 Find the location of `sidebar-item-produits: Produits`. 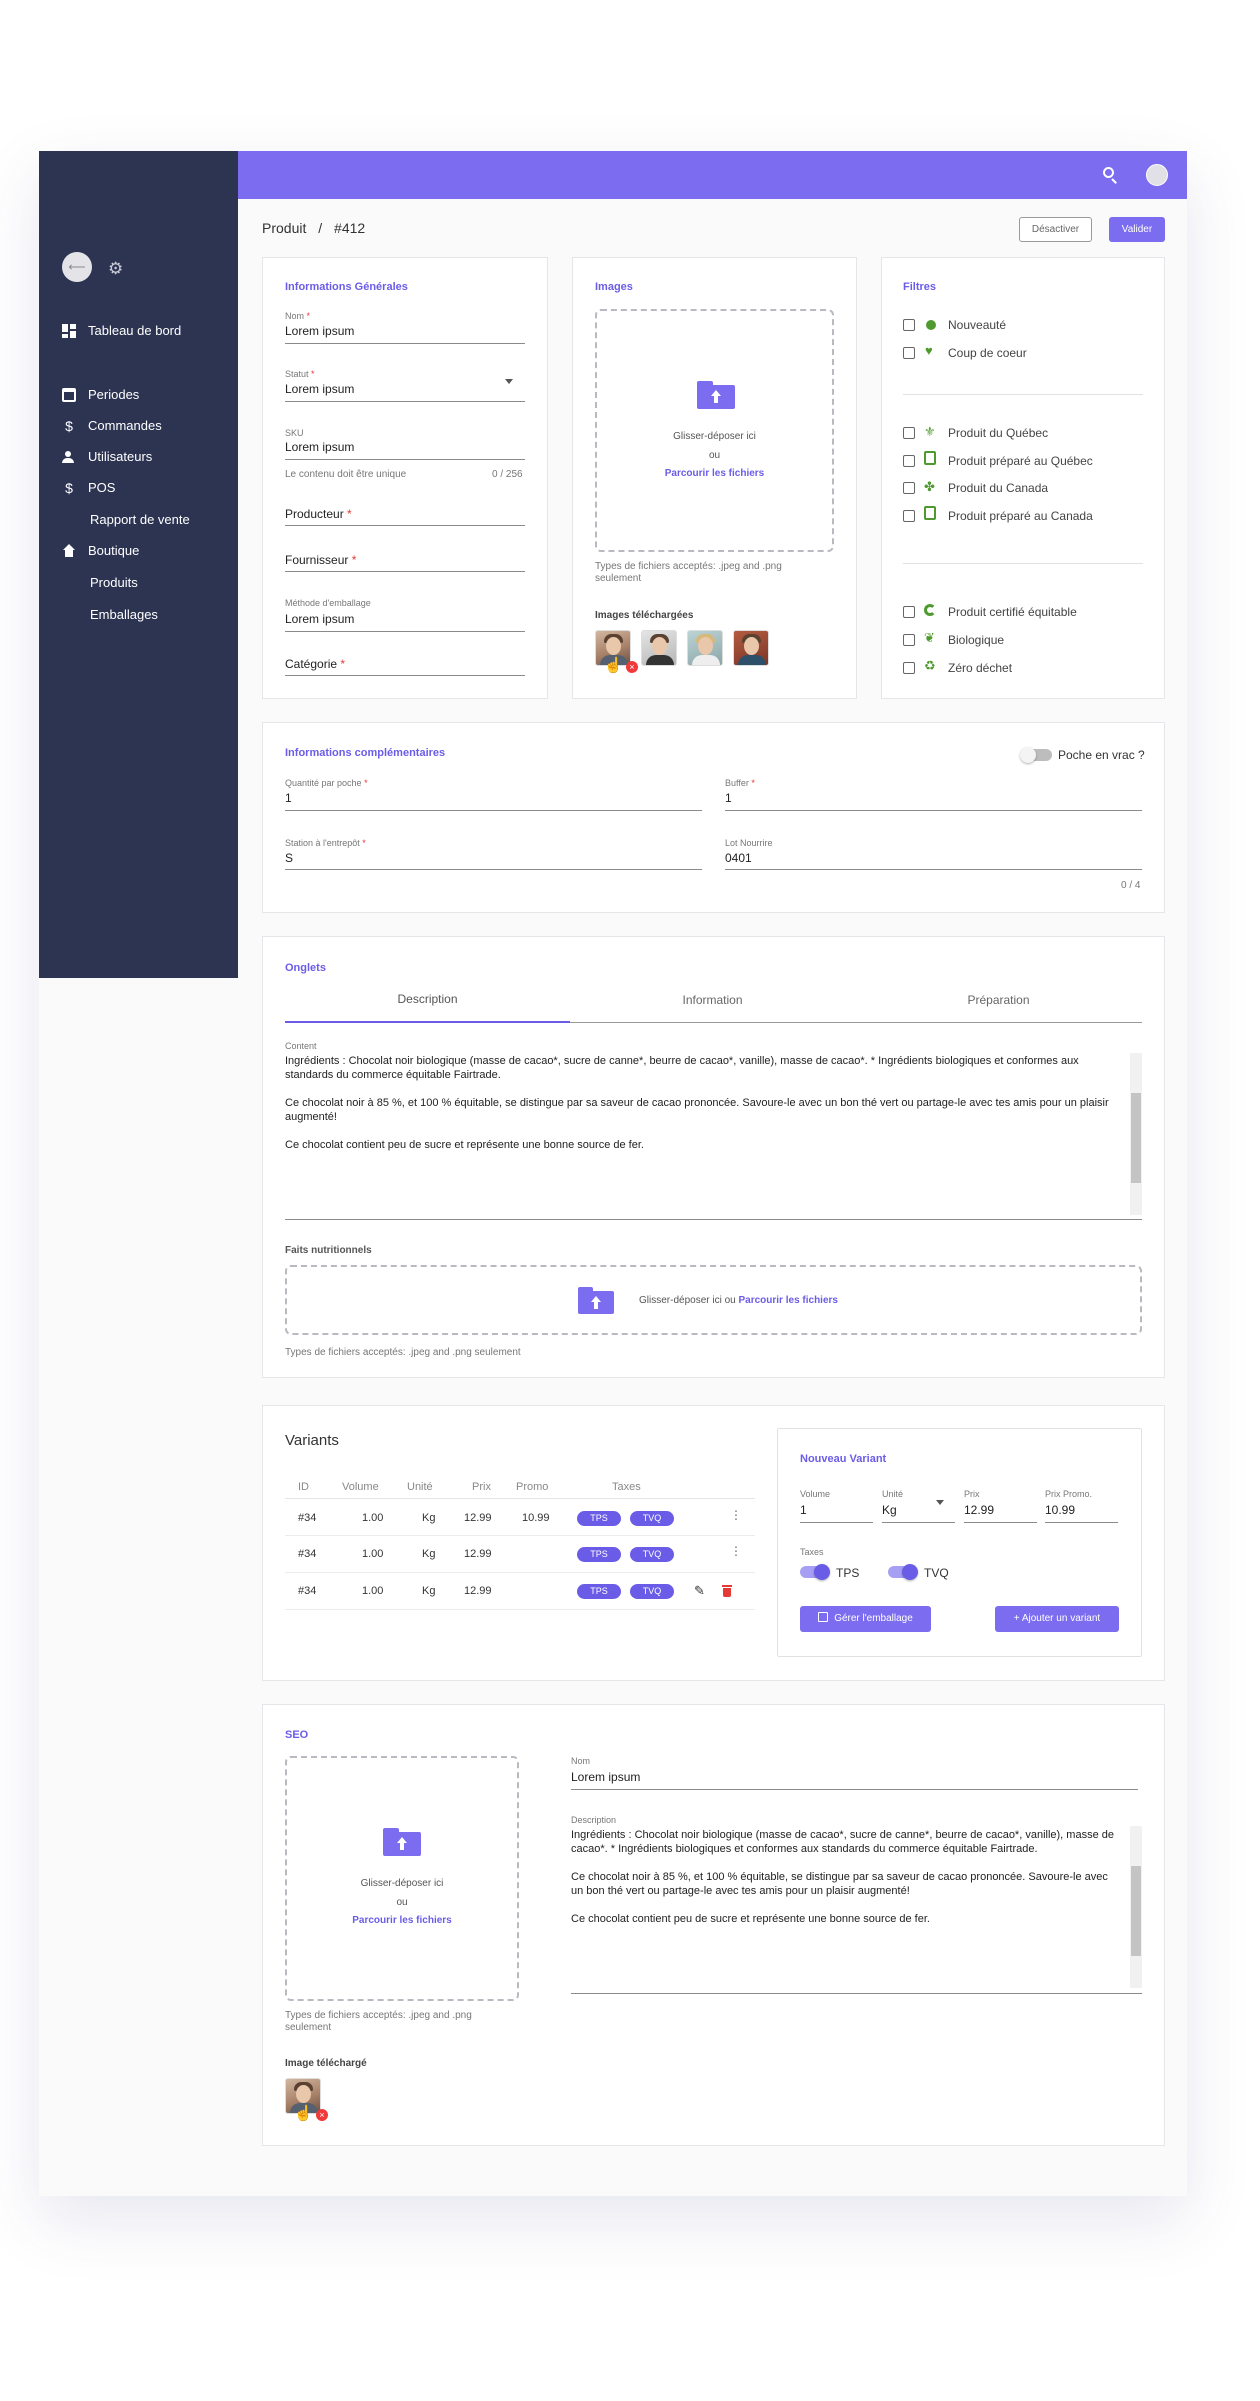

sidebar-item-produits: Produits is located at coordinates (114, 582).